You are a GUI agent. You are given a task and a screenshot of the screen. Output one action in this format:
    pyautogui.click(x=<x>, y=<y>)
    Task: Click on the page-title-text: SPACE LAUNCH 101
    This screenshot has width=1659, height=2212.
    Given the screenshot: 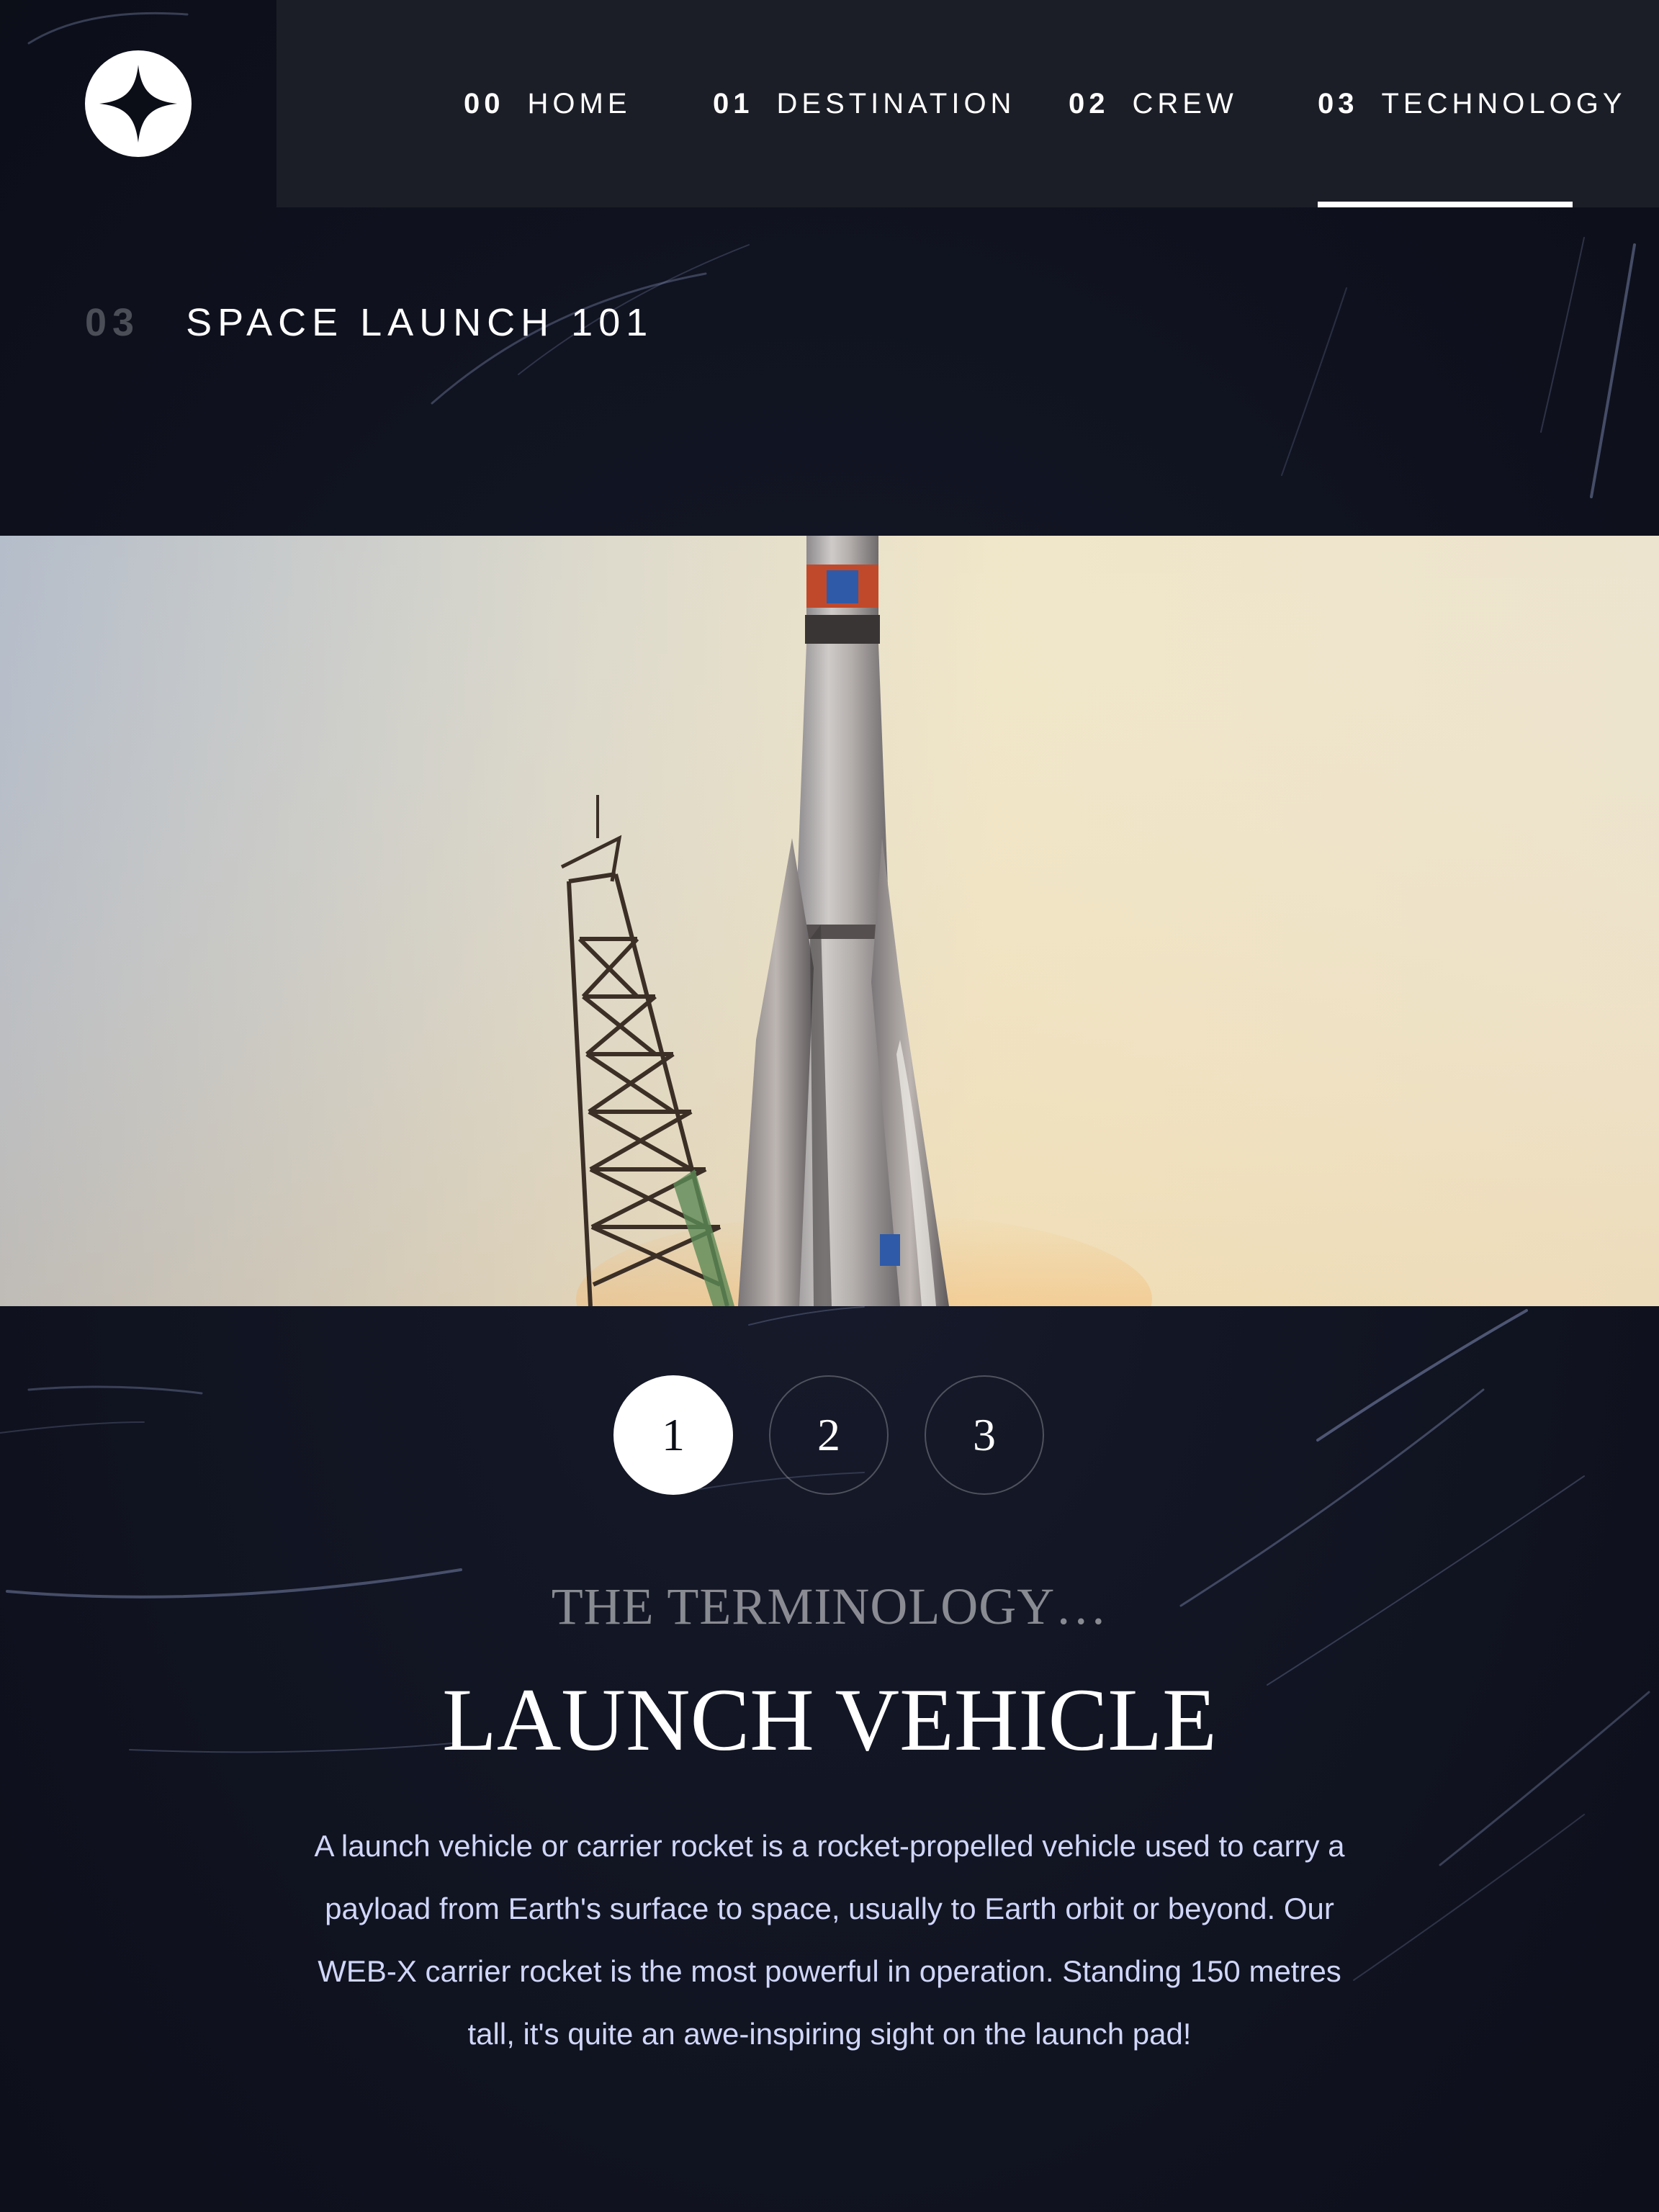 What is the action you would take?
    pyautogui.click(x=420, y=322)
    